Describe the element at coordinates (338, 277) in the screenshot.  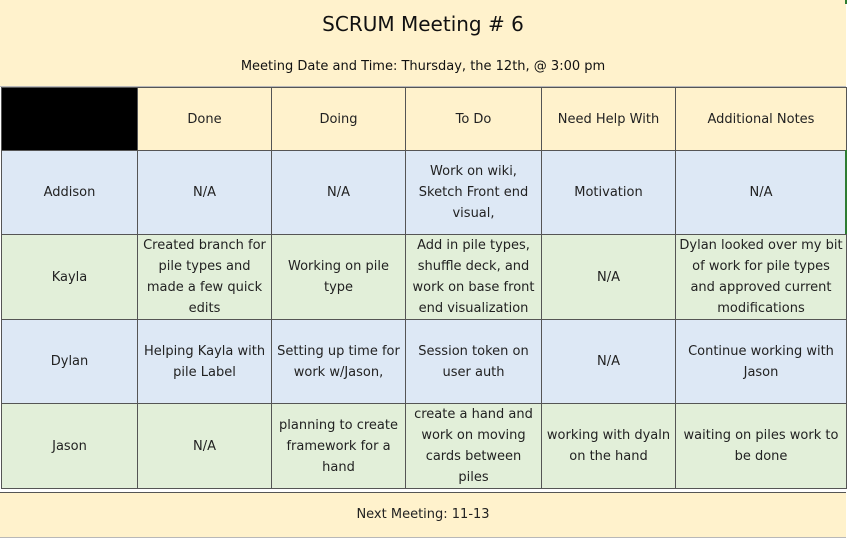
I see `doing-cell: Working on pile type` at that location.